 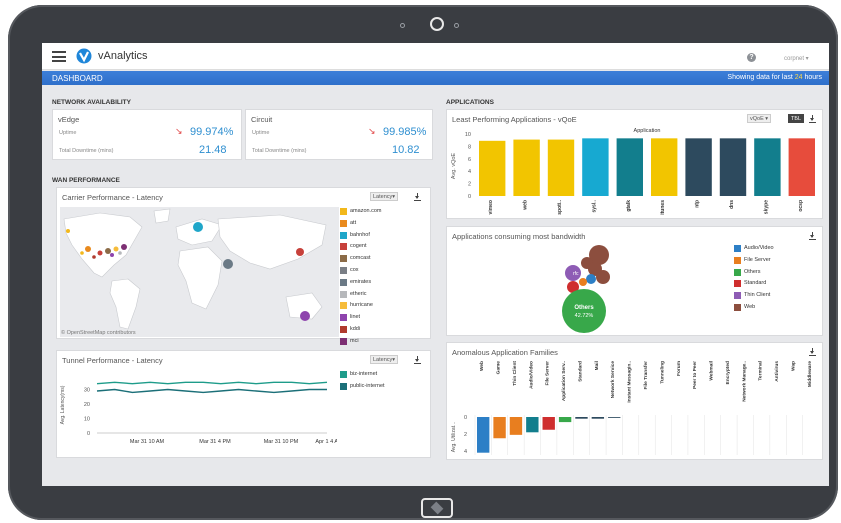 What do you see at coordinates (774, 77) in the screenshot?
I see `time-range: Showing data for last 24 hours` at bounding box center [774, 77].